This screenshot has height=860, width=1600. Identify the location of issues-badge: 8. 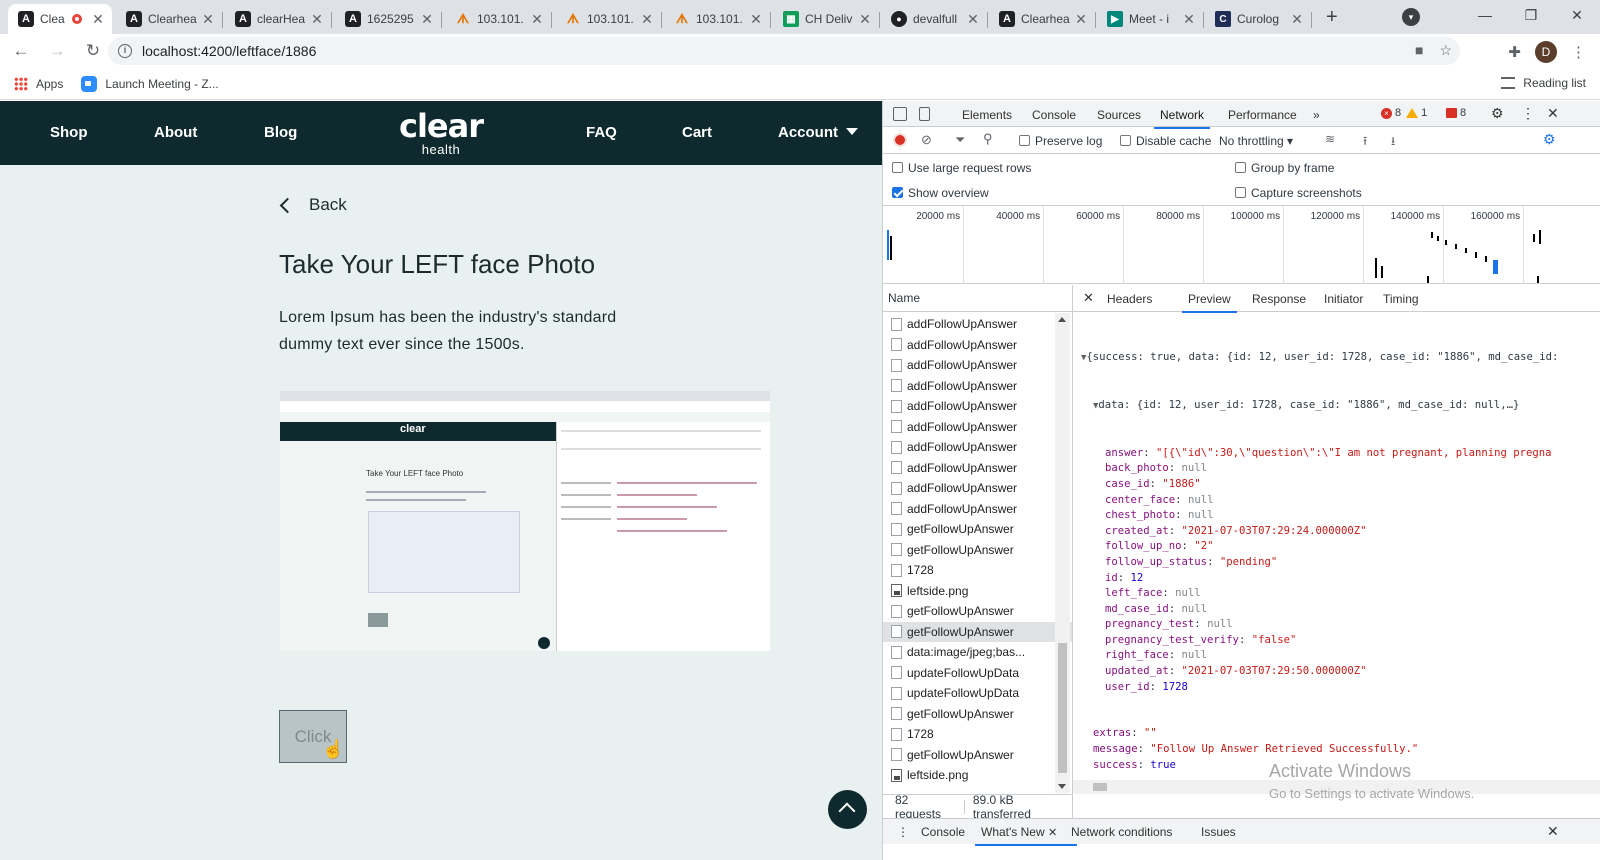
(1453, 113).